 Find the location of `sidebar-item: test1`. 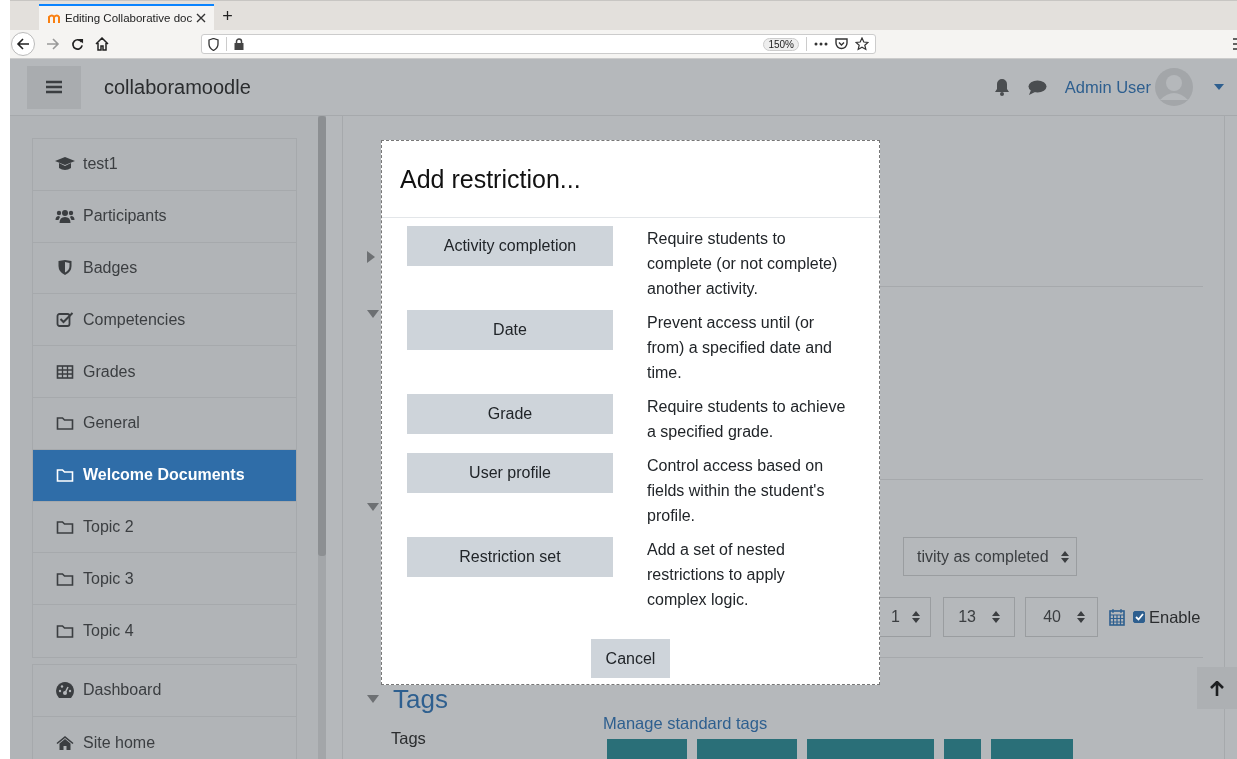

sidebar-item: test1 is located at coordinates (164, 165).